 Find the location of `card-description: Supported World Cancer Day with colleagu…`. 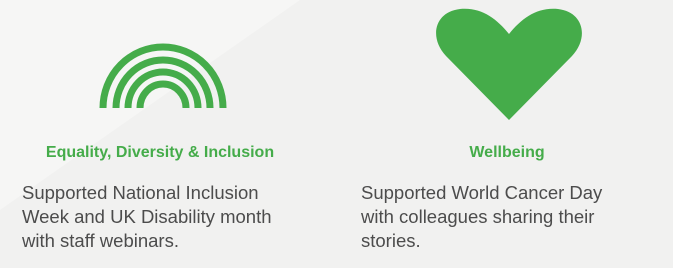

card-description: Supported World Cancer Day with colleagu… is located at coordinates (481, 217).